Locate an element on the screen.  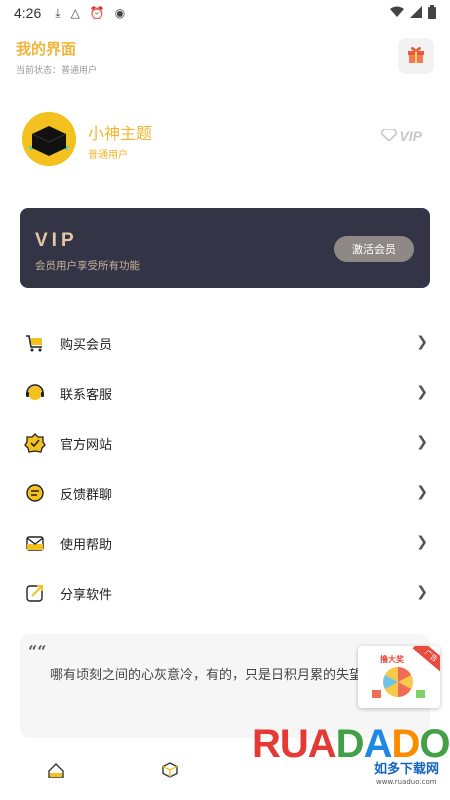
menu-item-label: 反馈群聊 is located at coordinates (86, 495).